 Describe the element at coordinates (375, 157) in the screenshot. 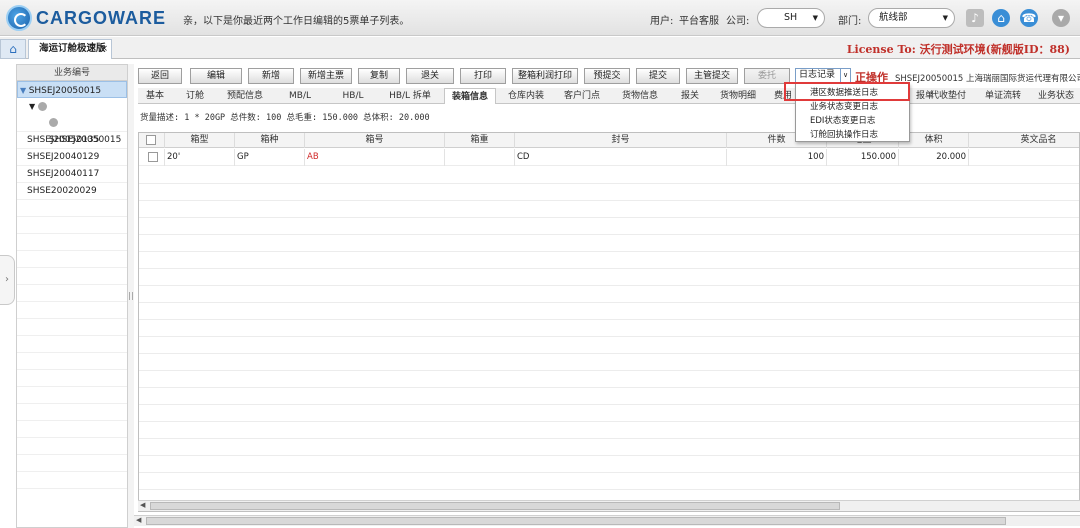

I see `cell-container-no: AB` at that location.